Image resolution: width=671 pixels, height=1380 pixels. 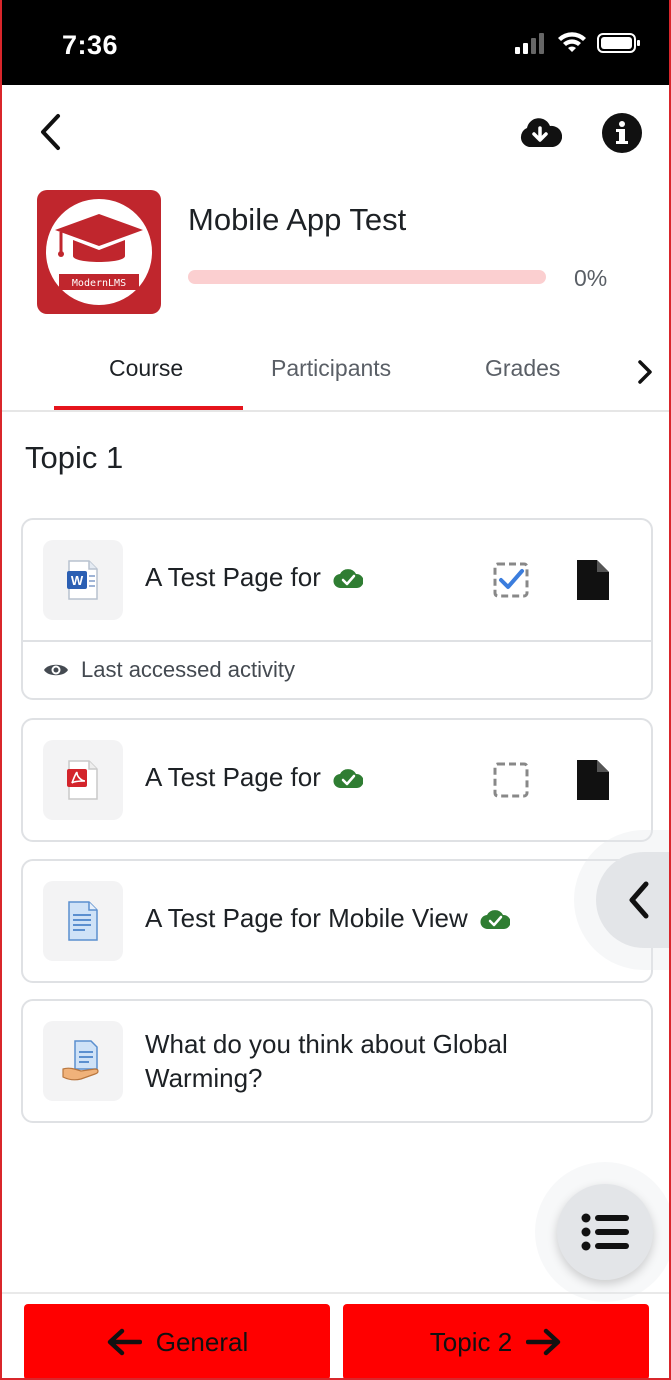 I want to click on logo-text: ModernLMS, so click(x=99, y=283).